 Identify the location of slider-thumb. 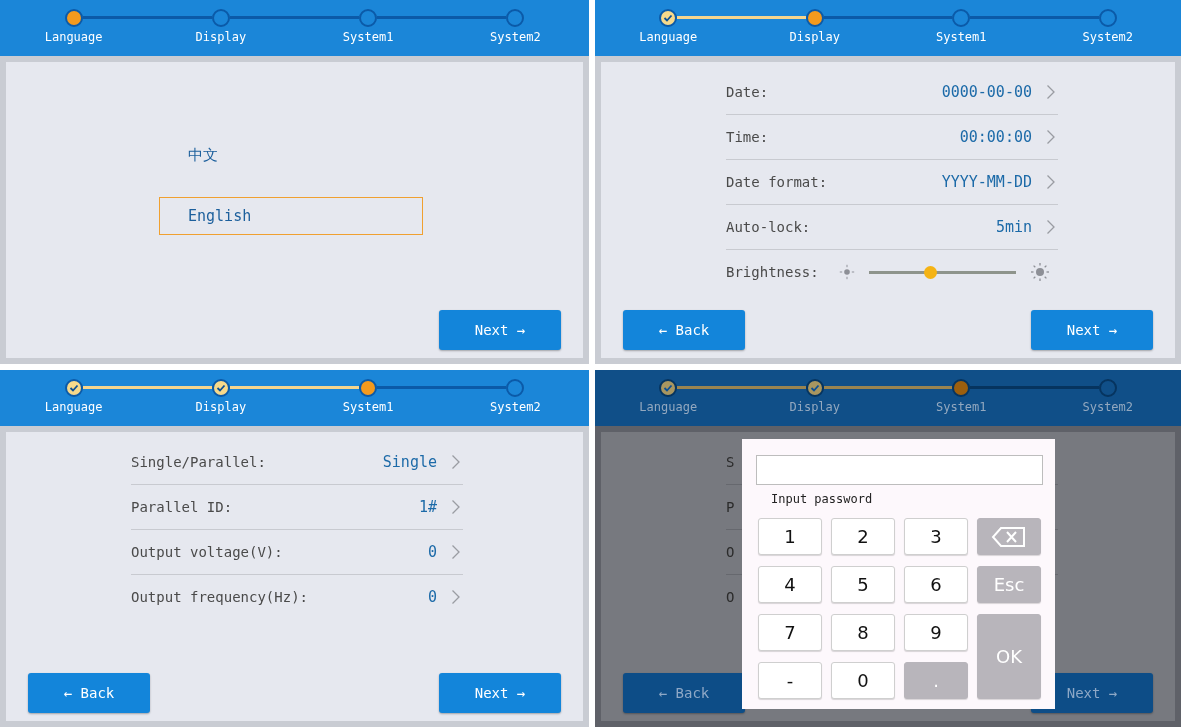
(931, 272).